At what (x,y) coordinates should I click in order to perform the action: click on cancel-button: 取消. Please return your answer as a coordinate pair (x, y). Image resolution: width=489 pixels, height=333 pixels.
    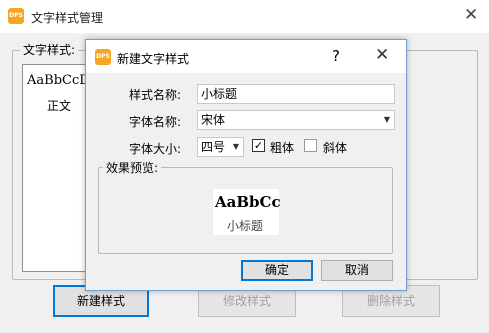
    Looking at the image, I should click on (357, 270).